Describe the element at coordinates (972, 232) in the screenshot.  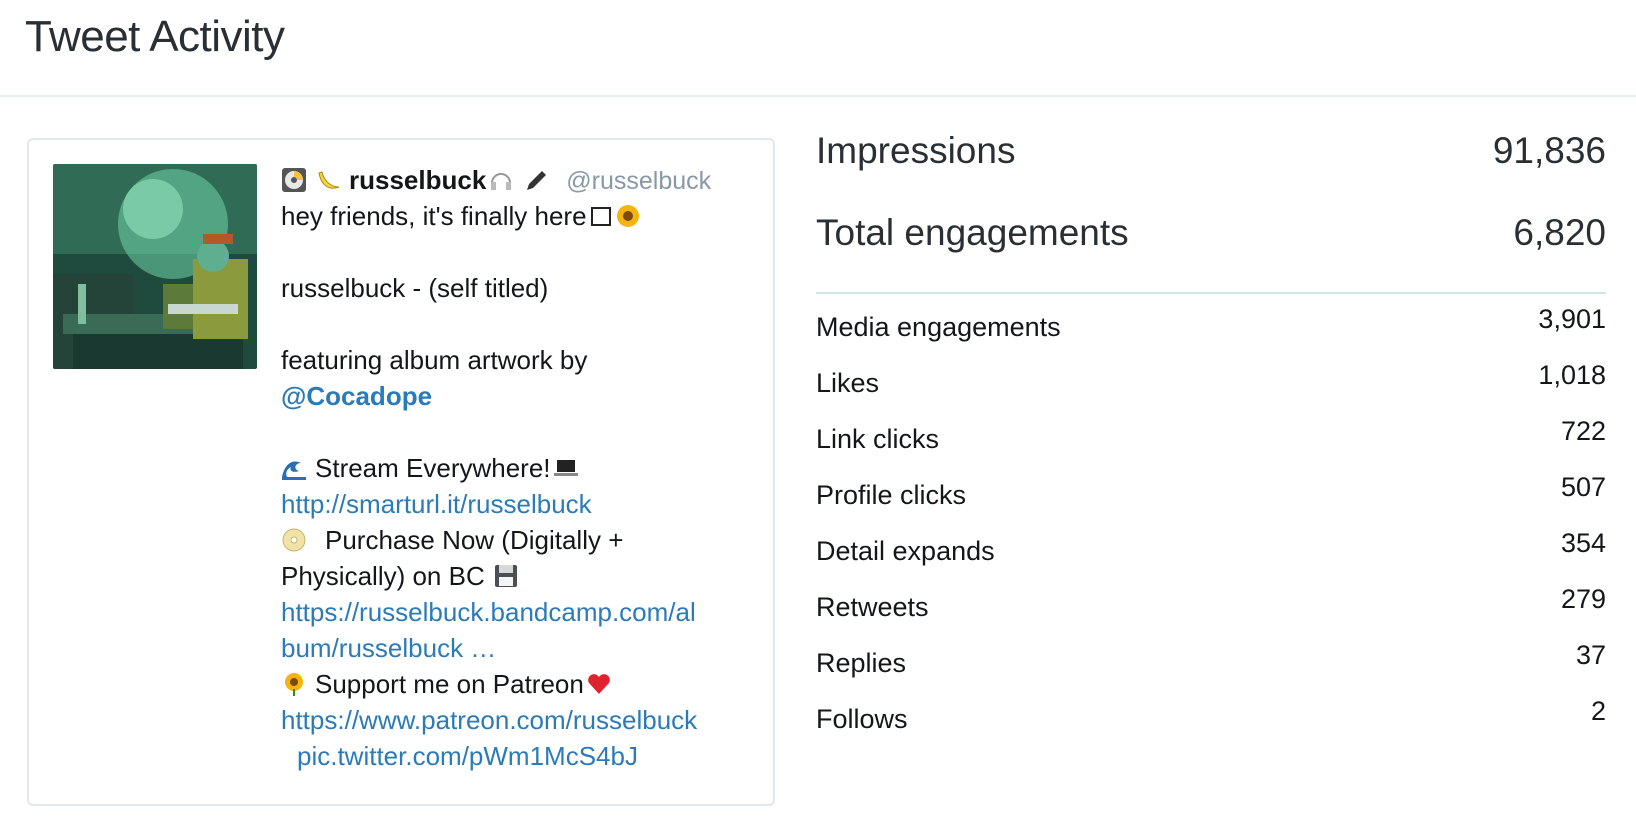
I see `engagements-label: Total engagements` at that location.